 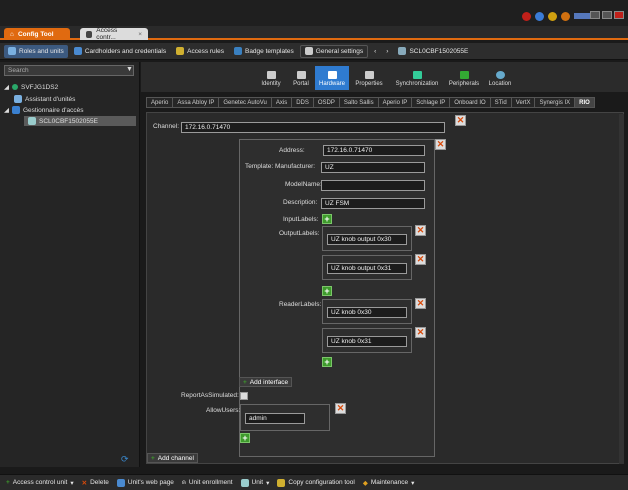 What do you see at coordinates (367, 312) in the screenshot?
I see `reader-input: UZ knob 0x30` at bounding box center [367, 312].